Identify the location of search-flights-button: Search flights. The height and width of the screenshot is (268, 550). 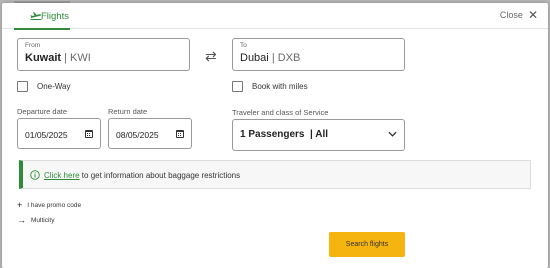
(367, 244).